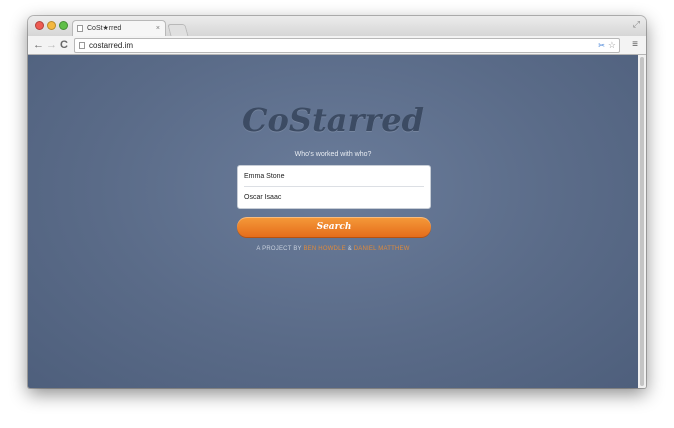 The image size is (674, 428). What do you see at coordinates (111, 45) in the screenshot?
I see `url-text: costarred.im` at bounding box center [111, 45].